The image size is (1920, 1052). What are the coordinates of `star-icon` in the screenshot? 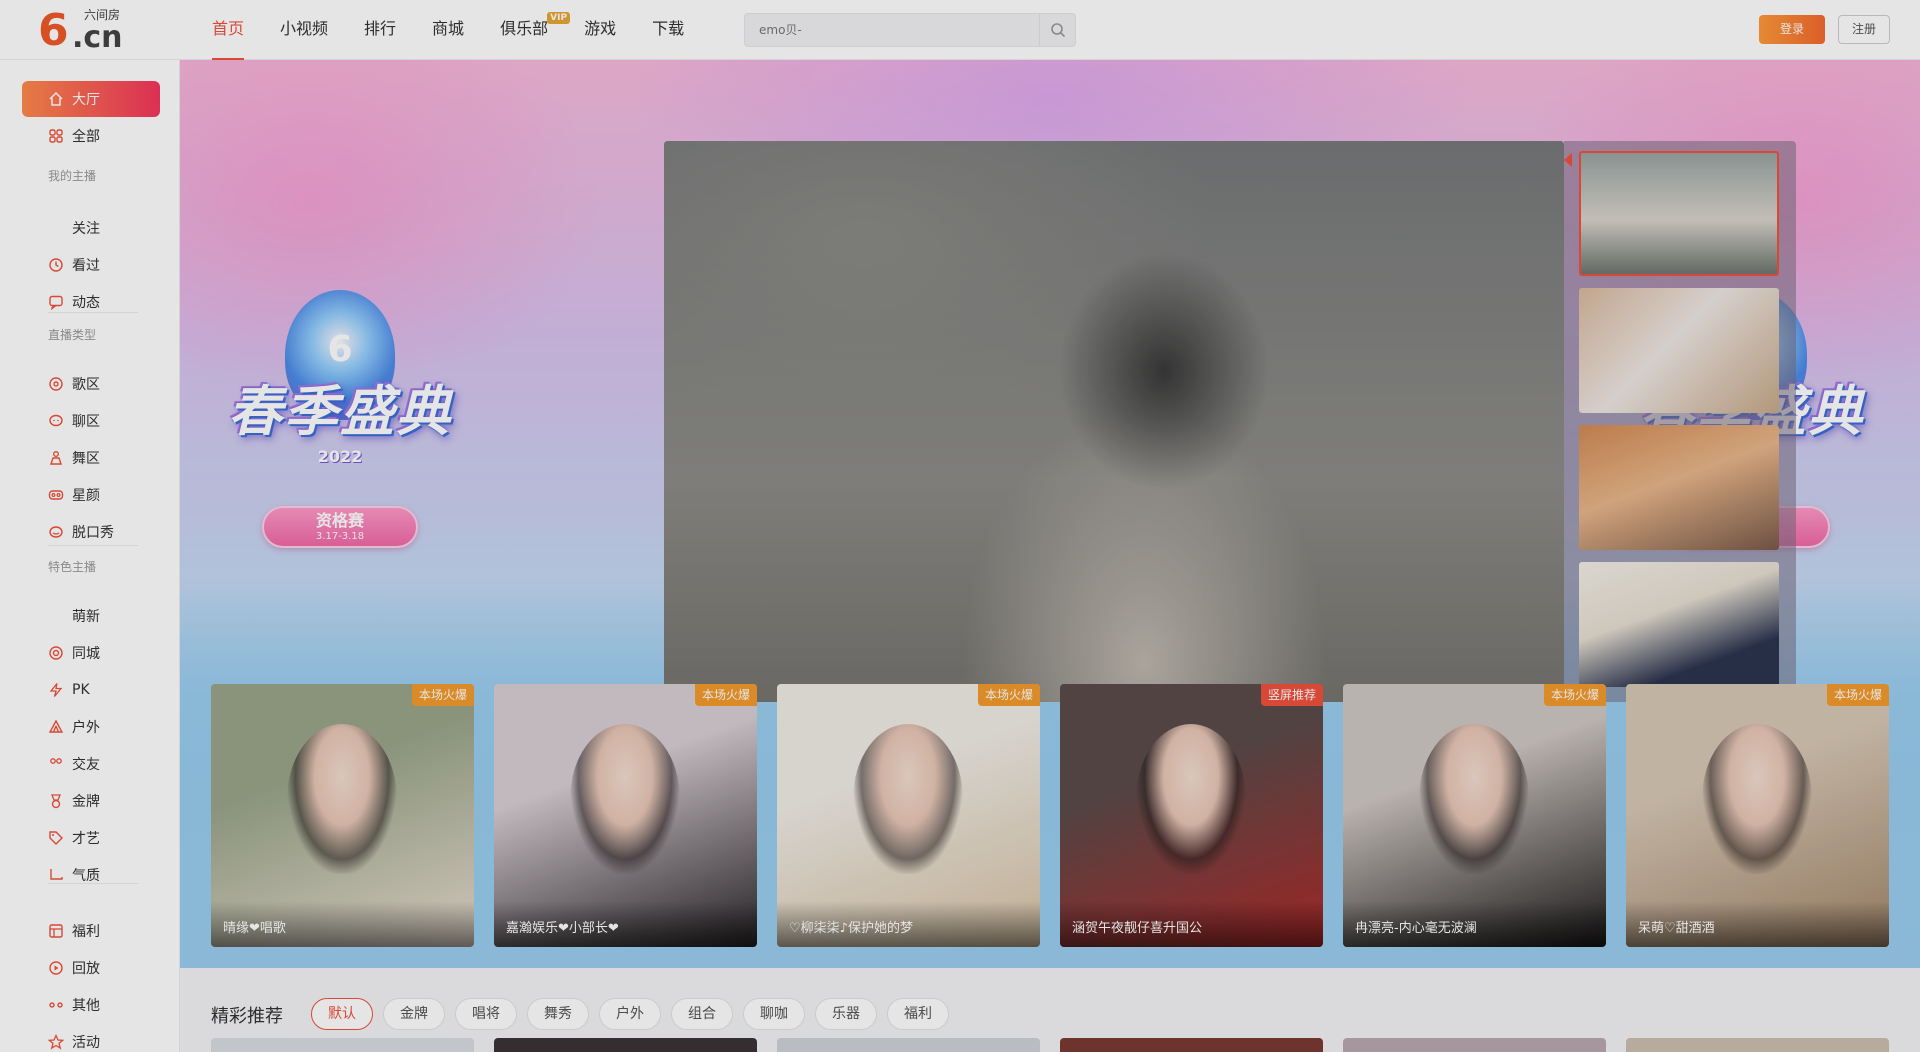 It's located at (56, 1042).